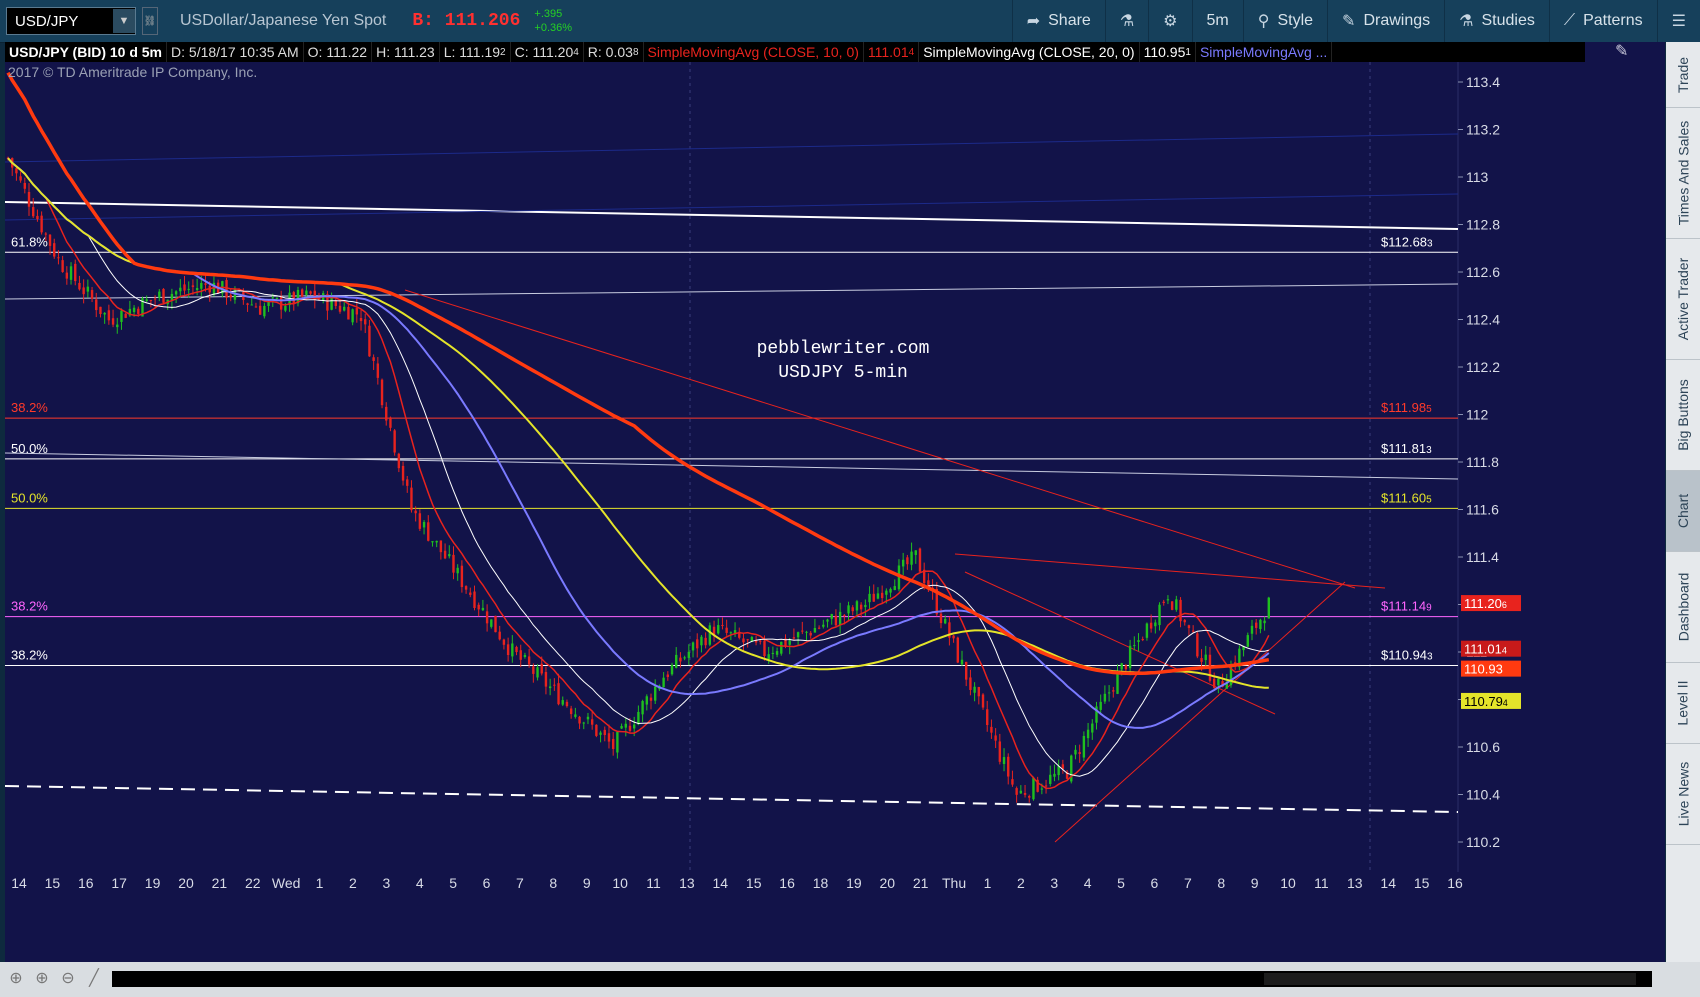 Image resolution: width=1700 pixels, height=997 pixels. Describe the element at coordinates (386, 883) in the screenshot. I see `x-tick-label: 3` at that location.